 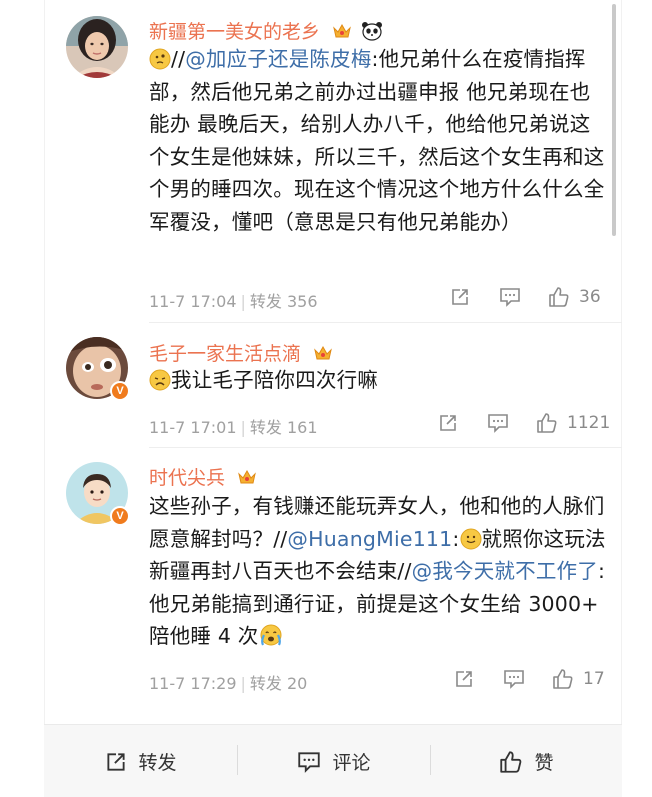 I want to click on comment-time: 11-7 17:04, so click(x=193, y=301).